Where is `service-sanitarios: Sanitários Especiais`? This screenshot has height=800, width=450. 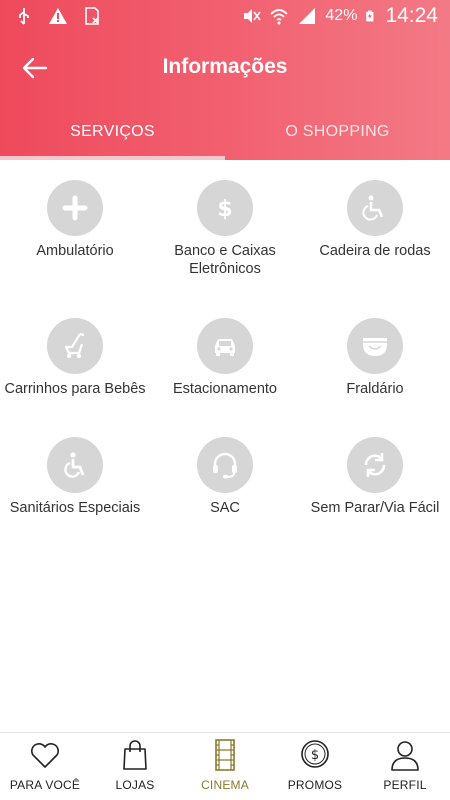
service-sanitarios: Sanitários Especiais is located at coordinates (75, 477).